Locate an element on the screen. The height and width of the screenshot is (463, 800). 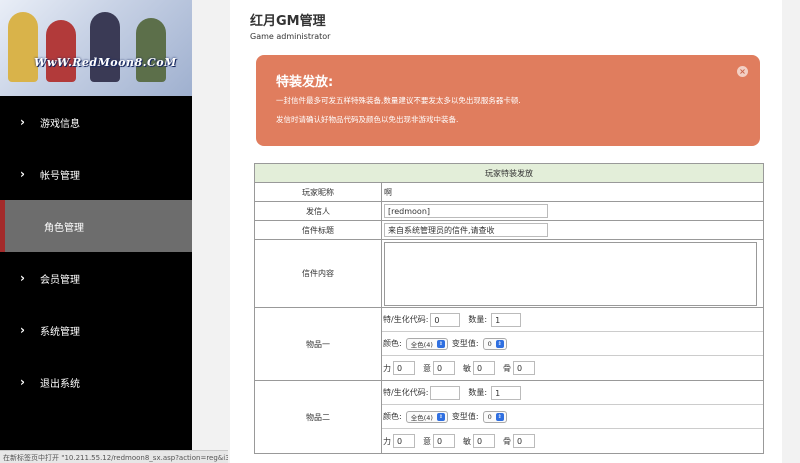
banner-image: WwW.RedMoon8.CoM is located at coordinates (96, 48).